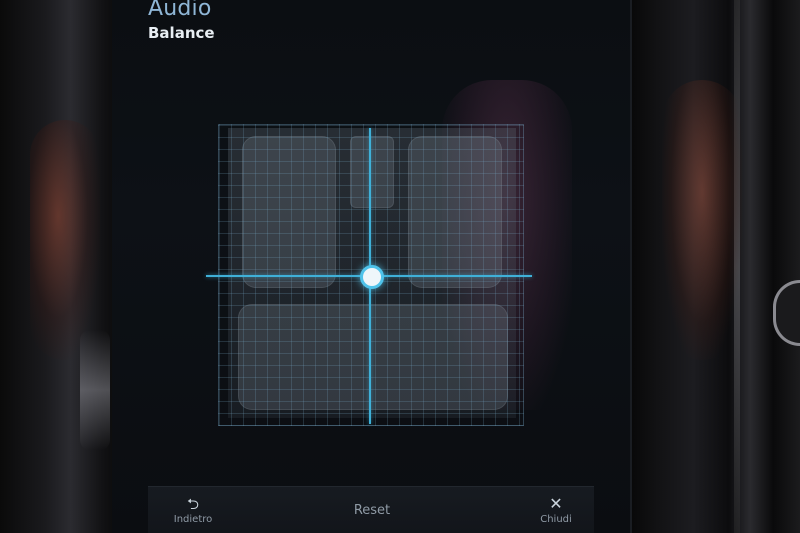 This screenshot has height=533, width=800. Describe the element at coordinates (556, 519) in the screenshot. I see `close-label: Chiudi` at that location.